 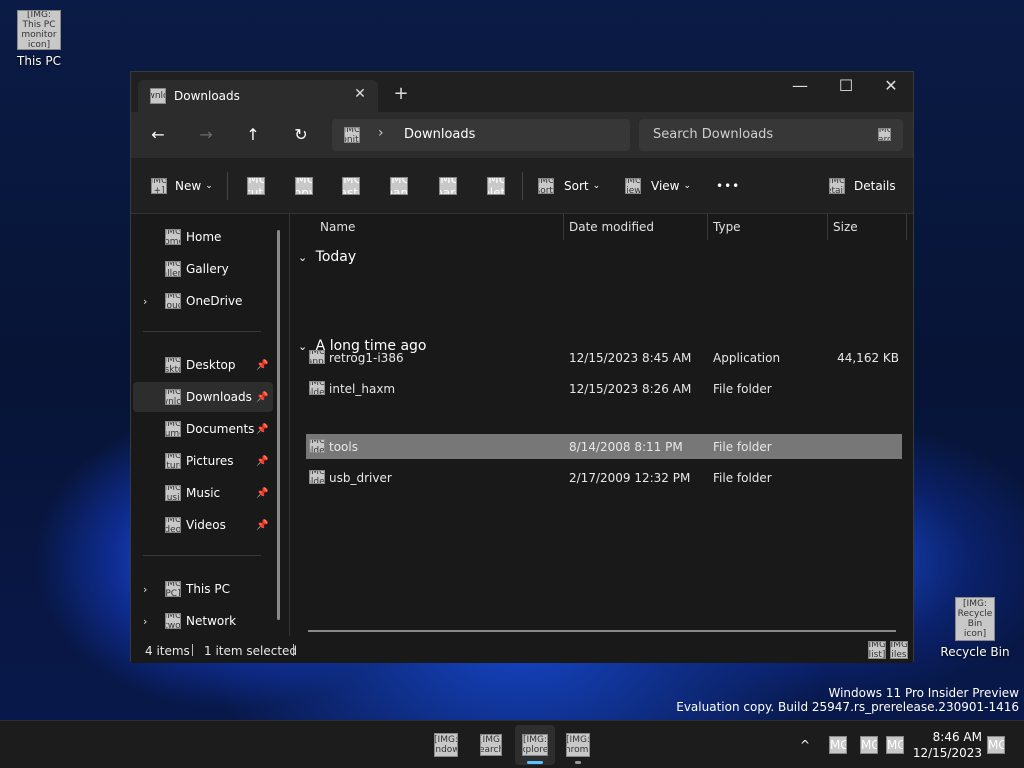 I want to click on more-options-button: •••, so click(x=728, y=186).